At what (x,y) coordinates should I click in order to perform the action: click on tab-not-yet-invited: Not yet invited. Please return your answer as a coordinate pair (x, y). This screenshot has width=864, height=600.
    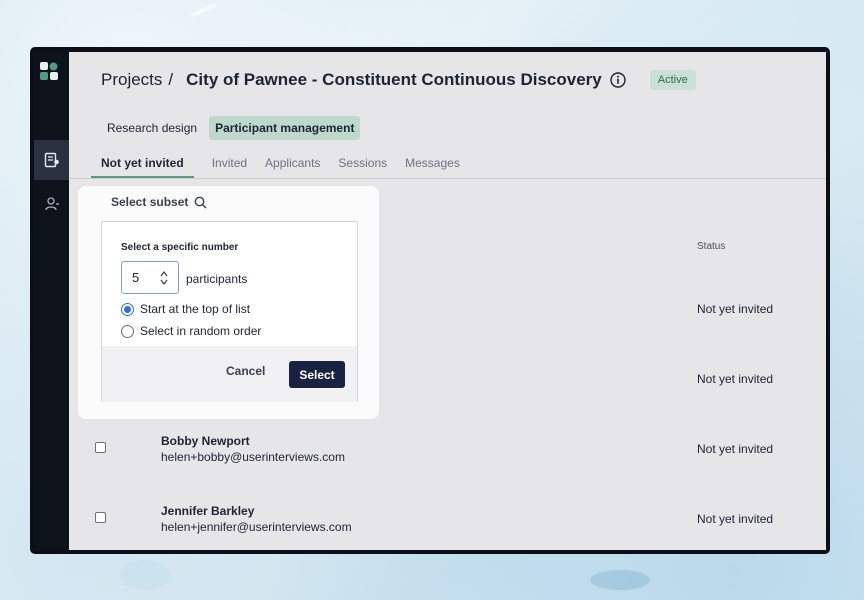
    Looking at the image, I should click on (142, 167).